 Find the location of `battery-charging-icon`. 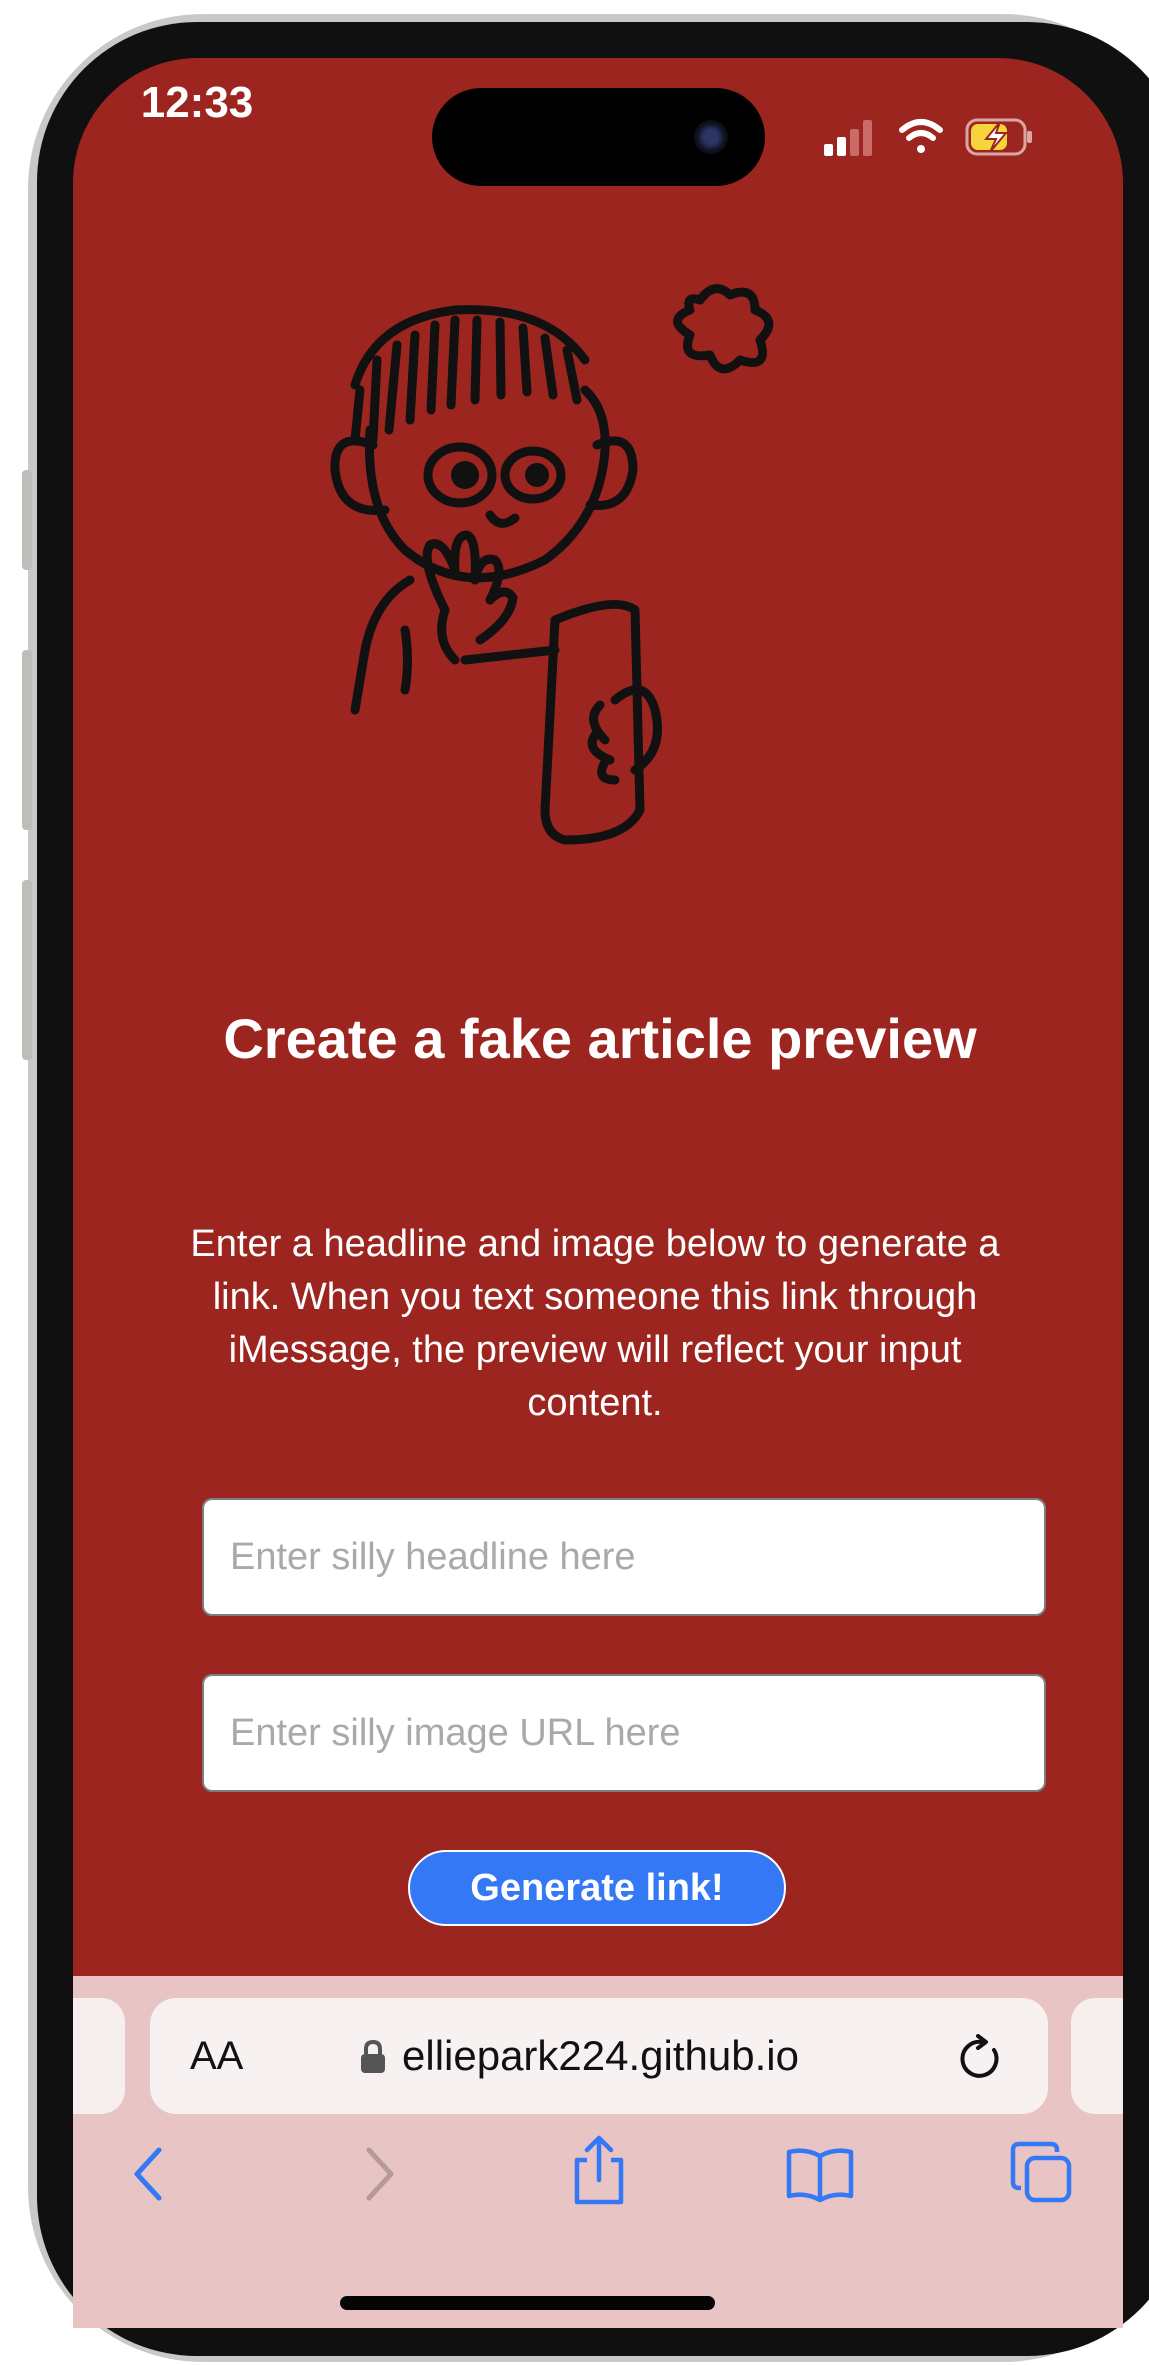

battery-charging-icon is located at coordinates (998, 137).